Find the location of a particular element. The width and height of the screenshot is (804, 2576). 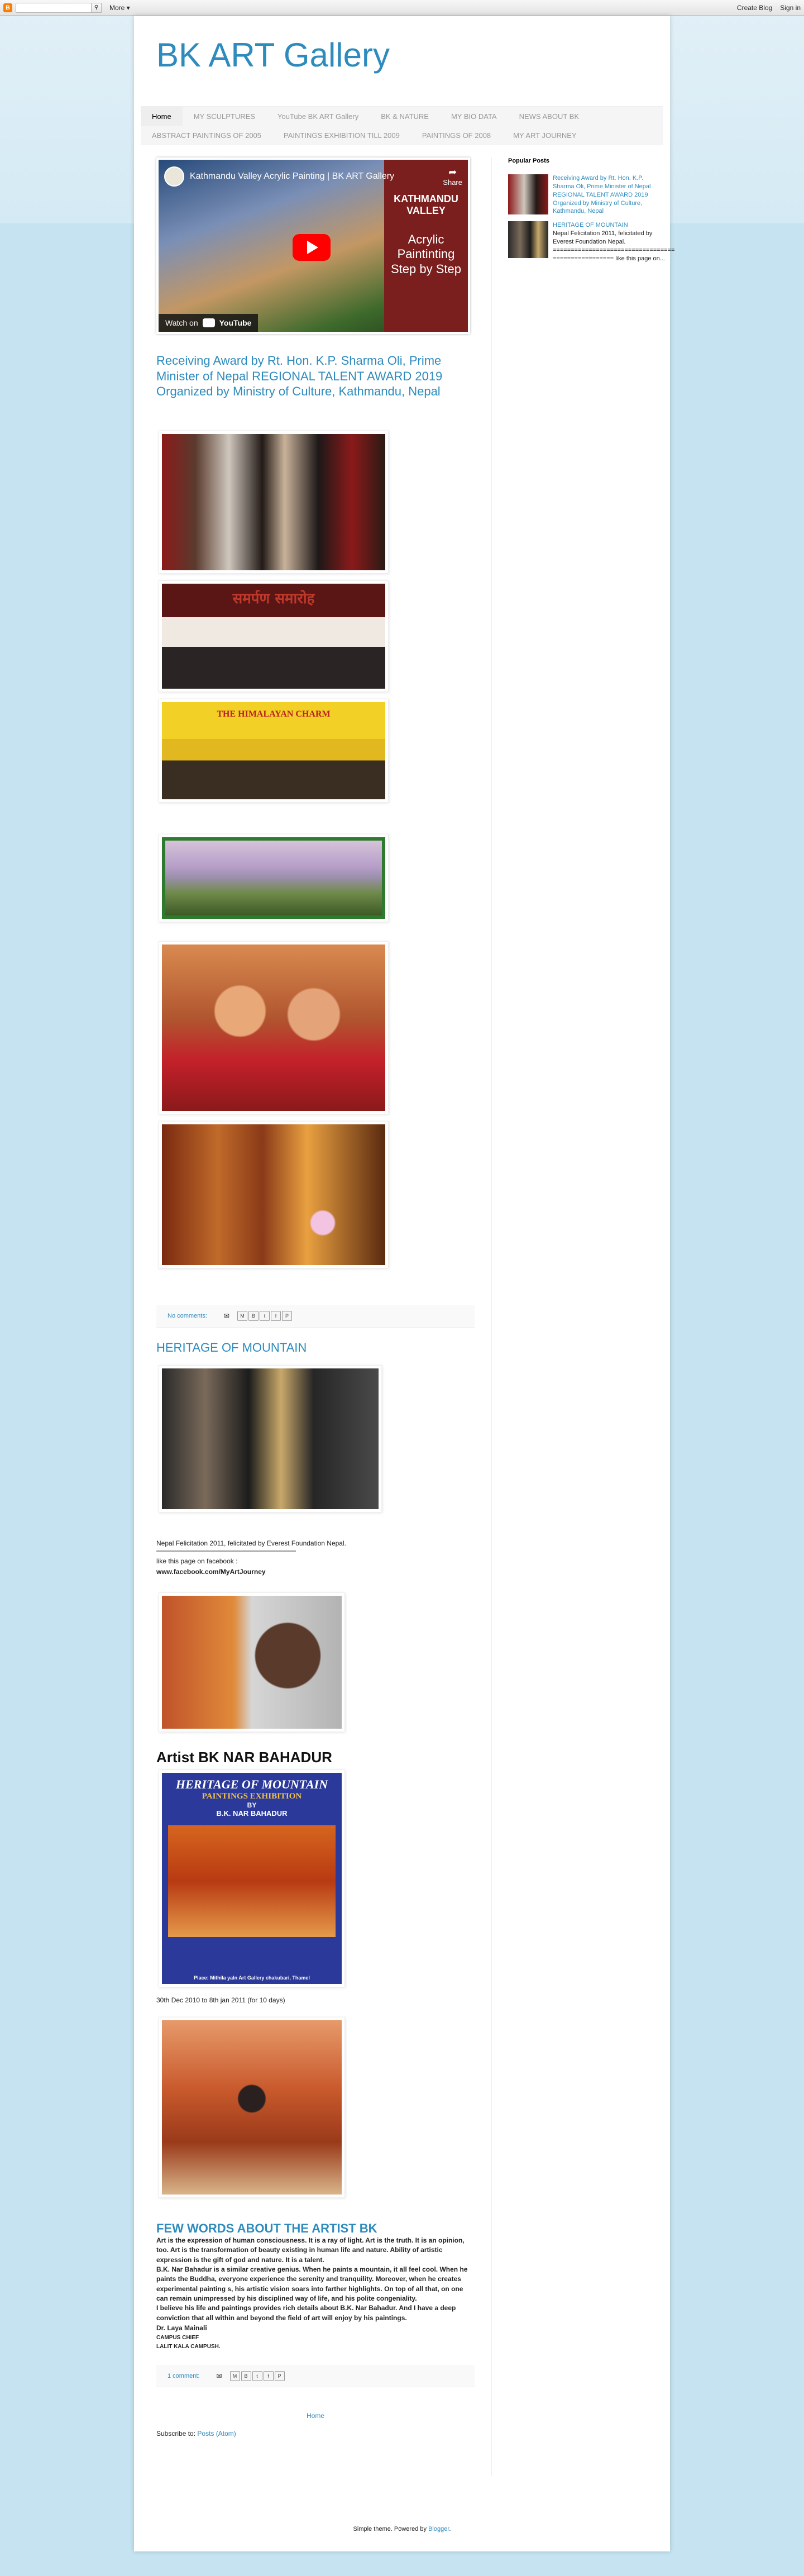

tab-abstract-2005: ABSTRACT PAINTINGS OF 2005 is located at coordinates (207, 135).